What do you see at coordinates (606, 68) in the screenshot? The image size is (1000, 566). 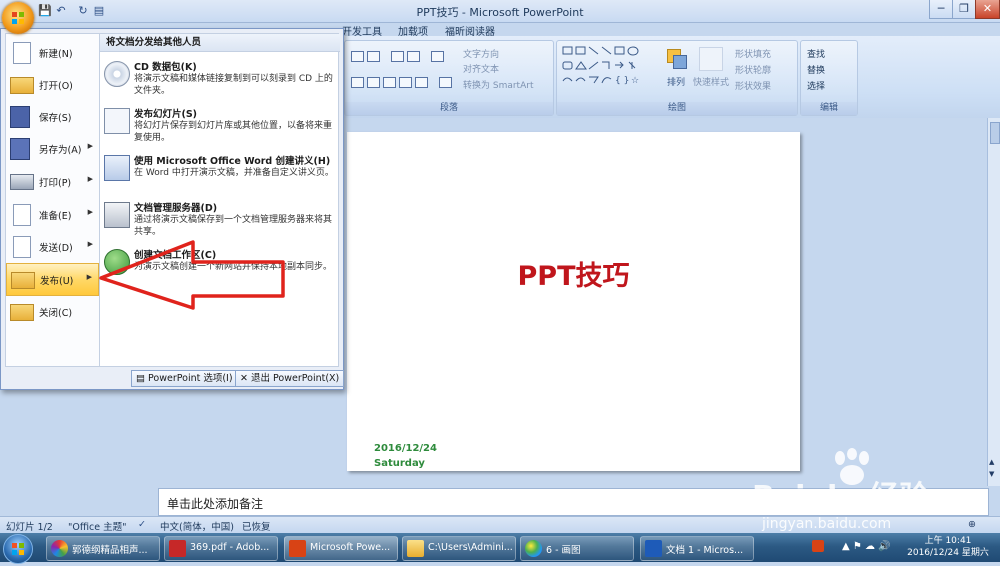 I see `shapes-gallery-icon: { } ☆` at bounding box center [606, 68].